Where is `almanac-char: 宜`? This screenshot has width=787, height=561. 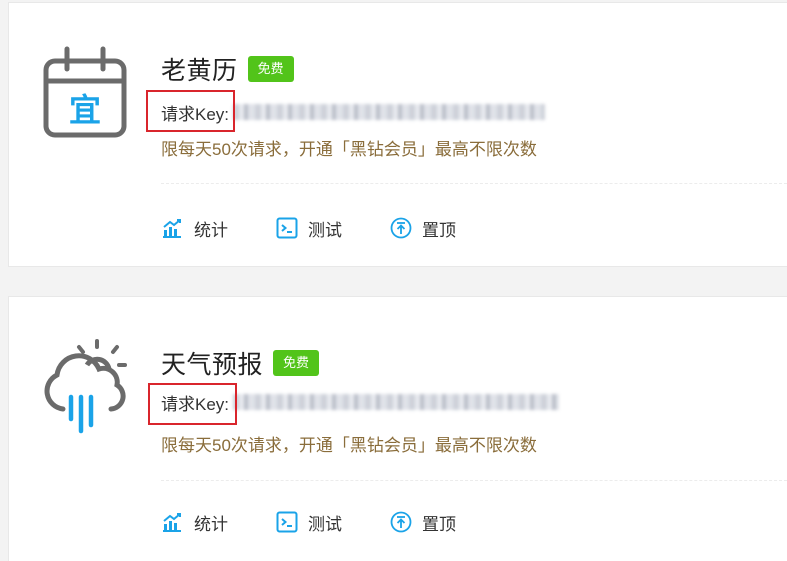 almanac-char: 宜 is located at coordinates (85, 110).